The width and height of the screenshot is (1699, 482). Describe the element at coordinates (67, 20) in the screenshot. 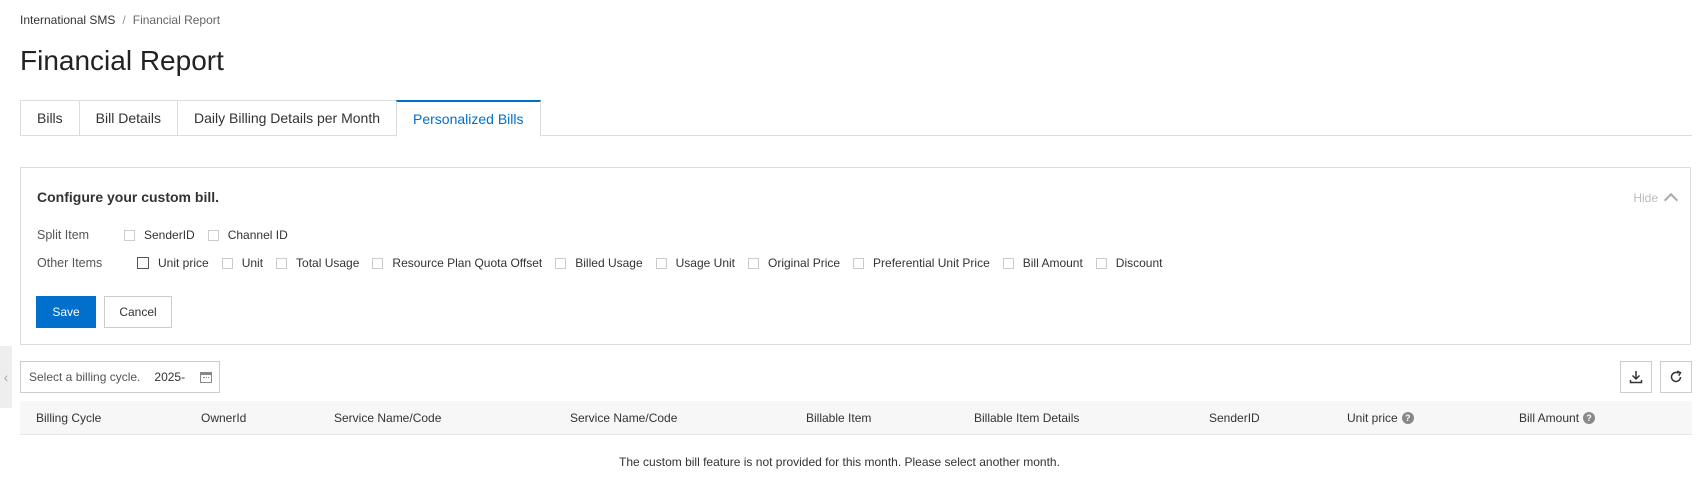

I see `breadcrumb-international-sms: International SMS` at that location.